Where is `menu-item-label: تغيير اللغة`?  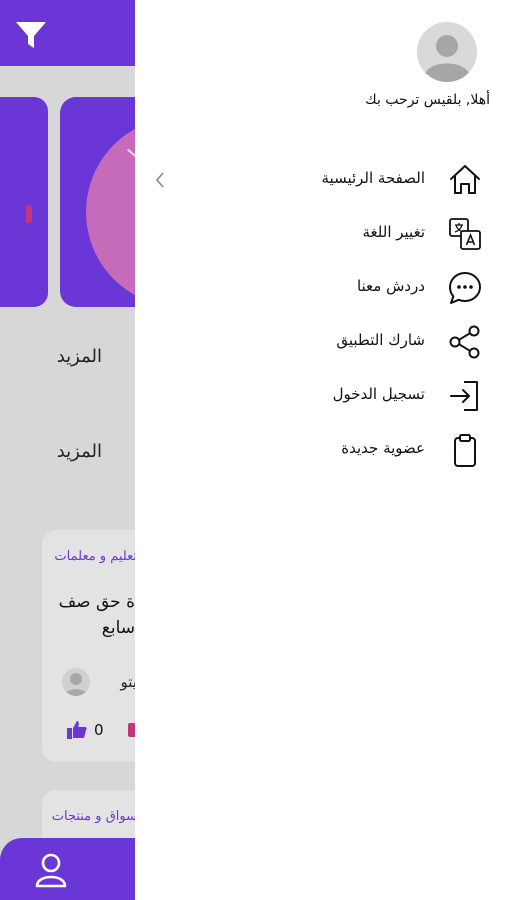
menu-item-label: تغيير اللغة is located at coordinates (394, 232).